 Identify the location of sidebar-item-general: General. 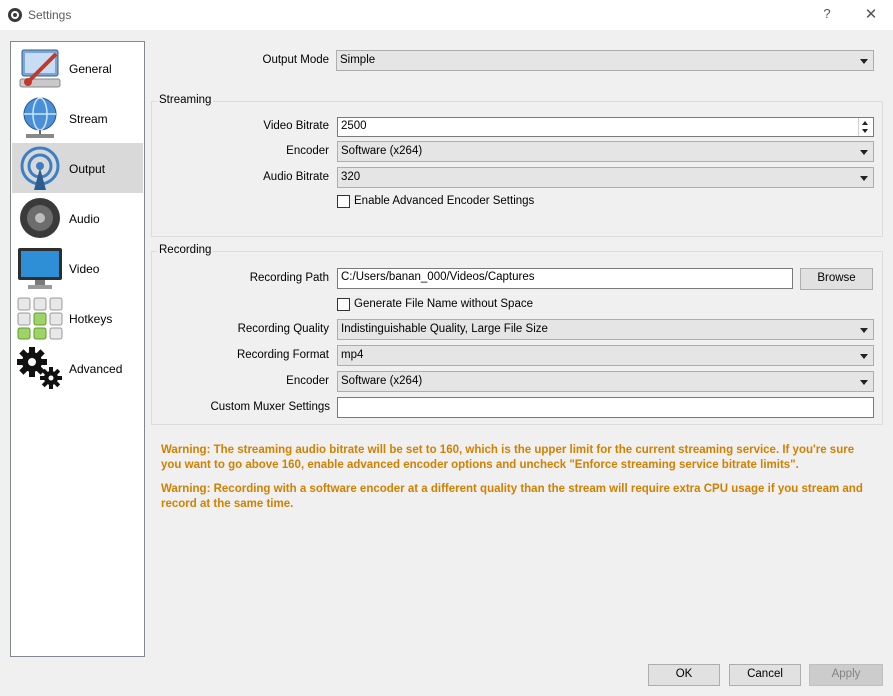
(77, 68).